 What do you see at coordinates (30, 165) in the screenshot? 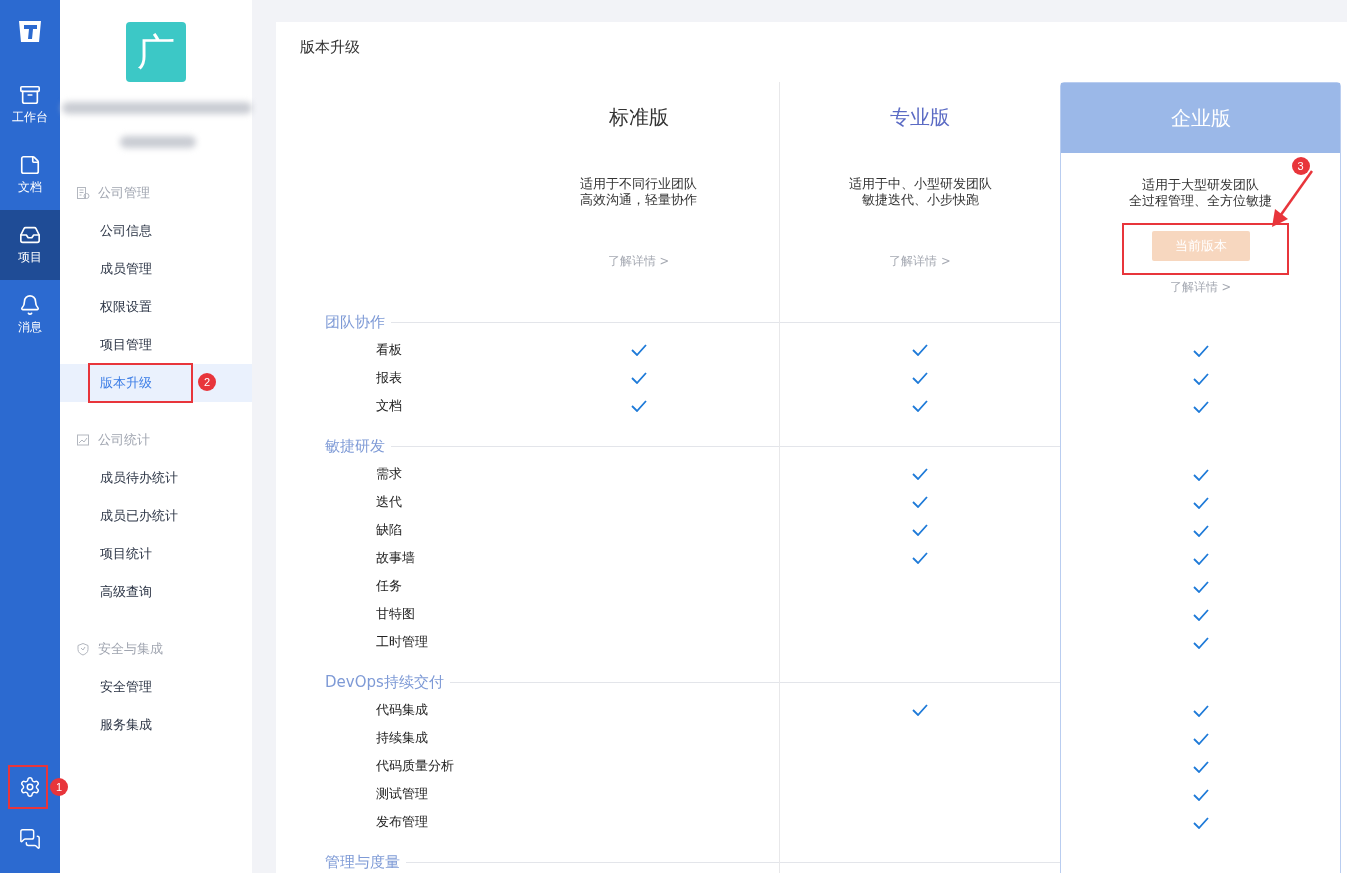
I see `note-icon` at bounding box center [30, 165].